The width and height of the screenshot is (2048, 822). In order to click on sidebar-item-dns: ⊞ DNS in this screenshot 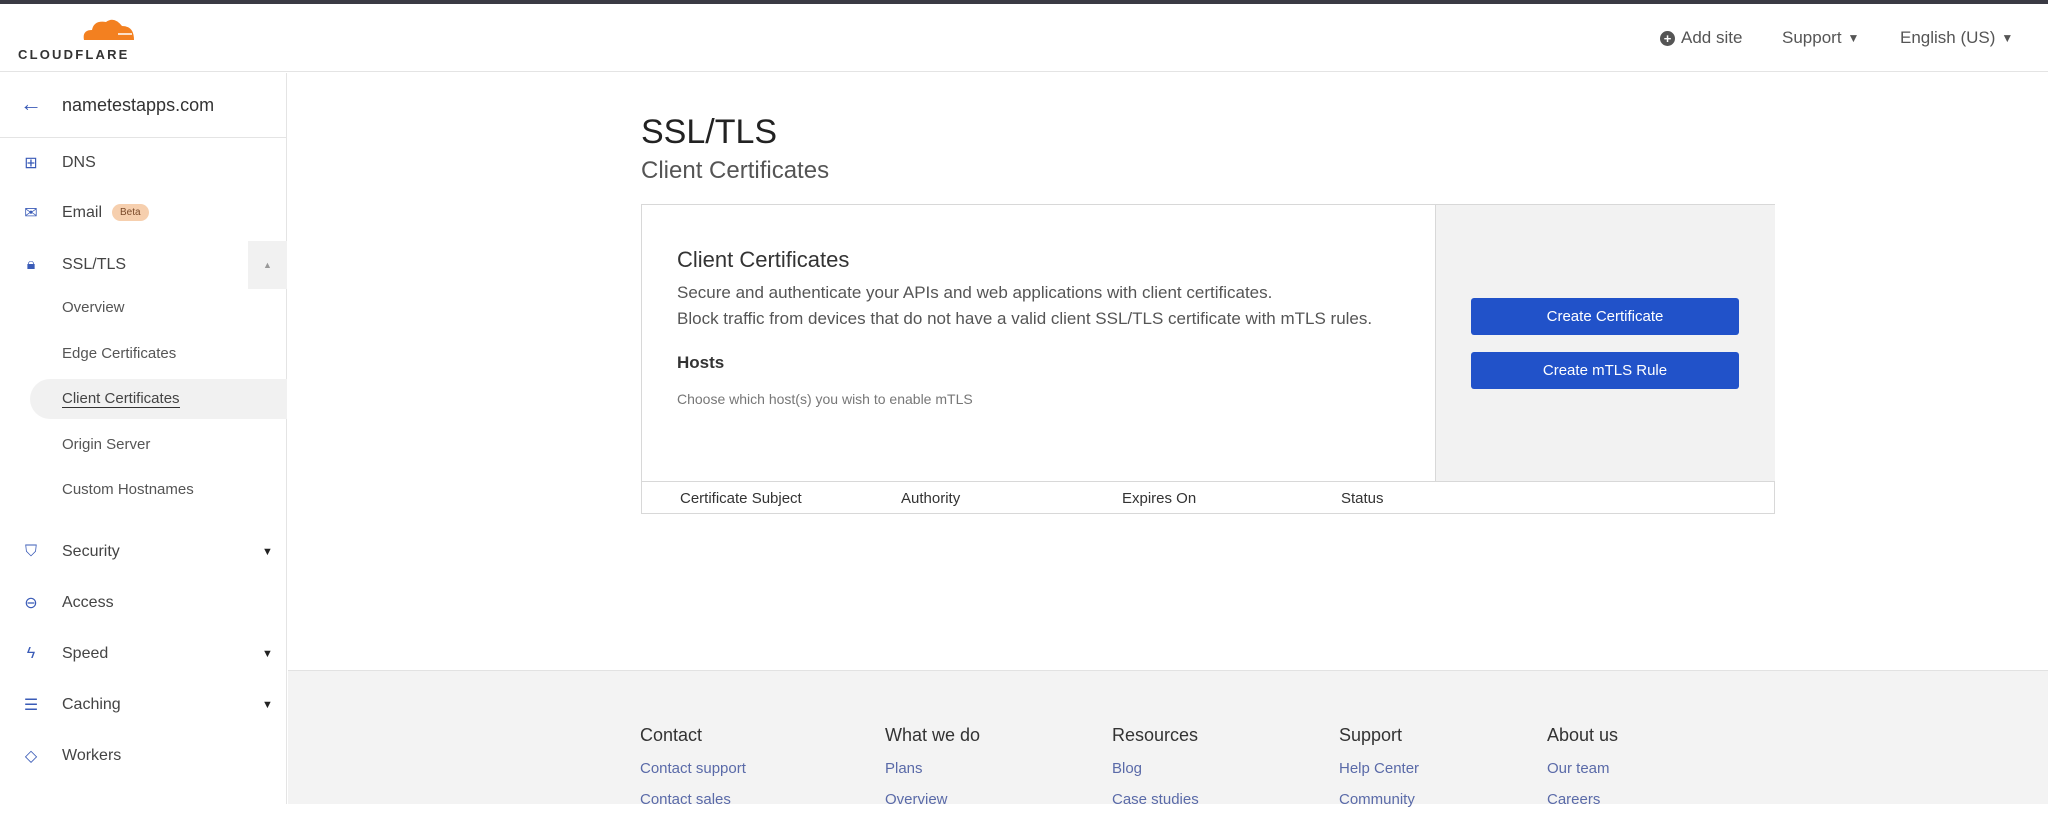, I will do `click(143, 163)`.